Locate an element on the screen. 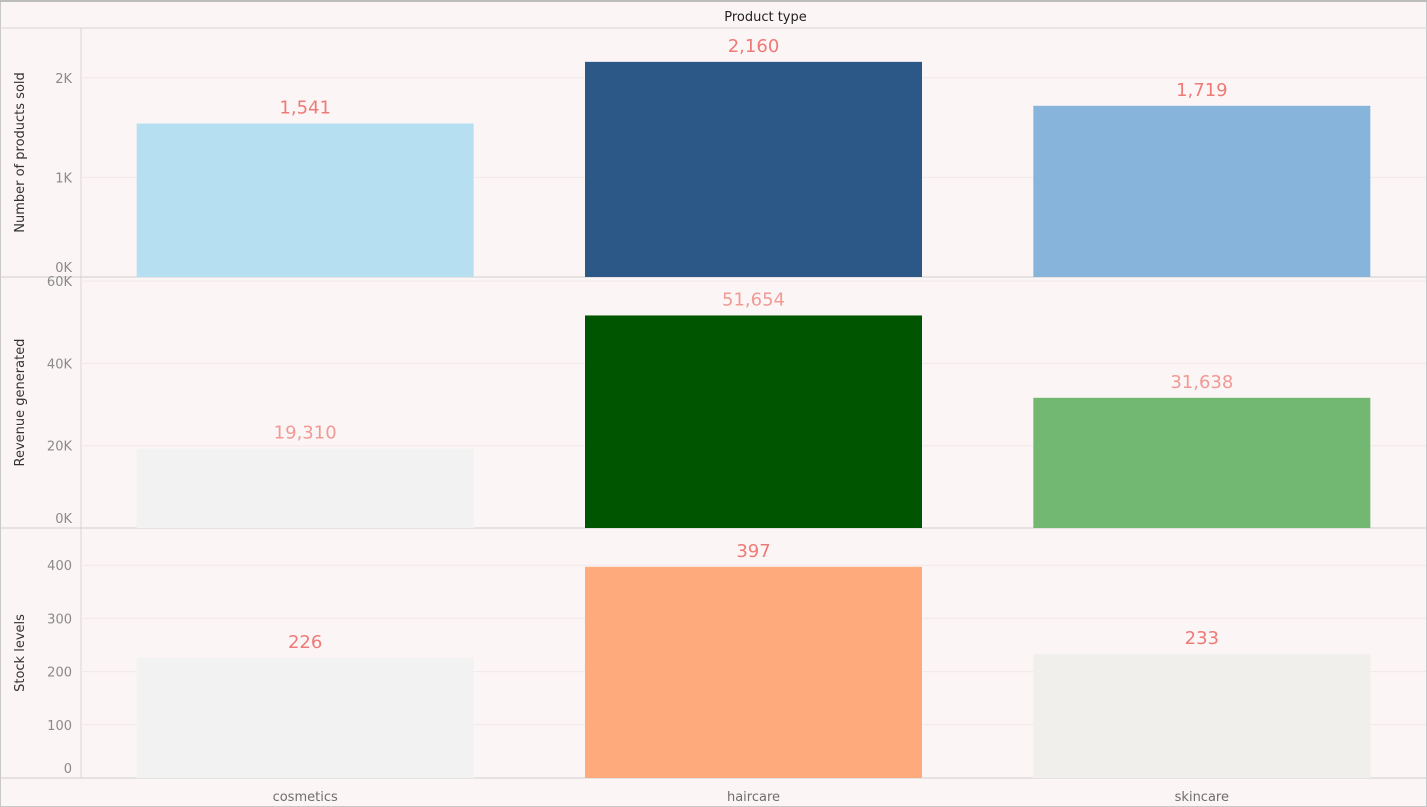  data-label: 31,638 is located at coordinates (1201, 382).